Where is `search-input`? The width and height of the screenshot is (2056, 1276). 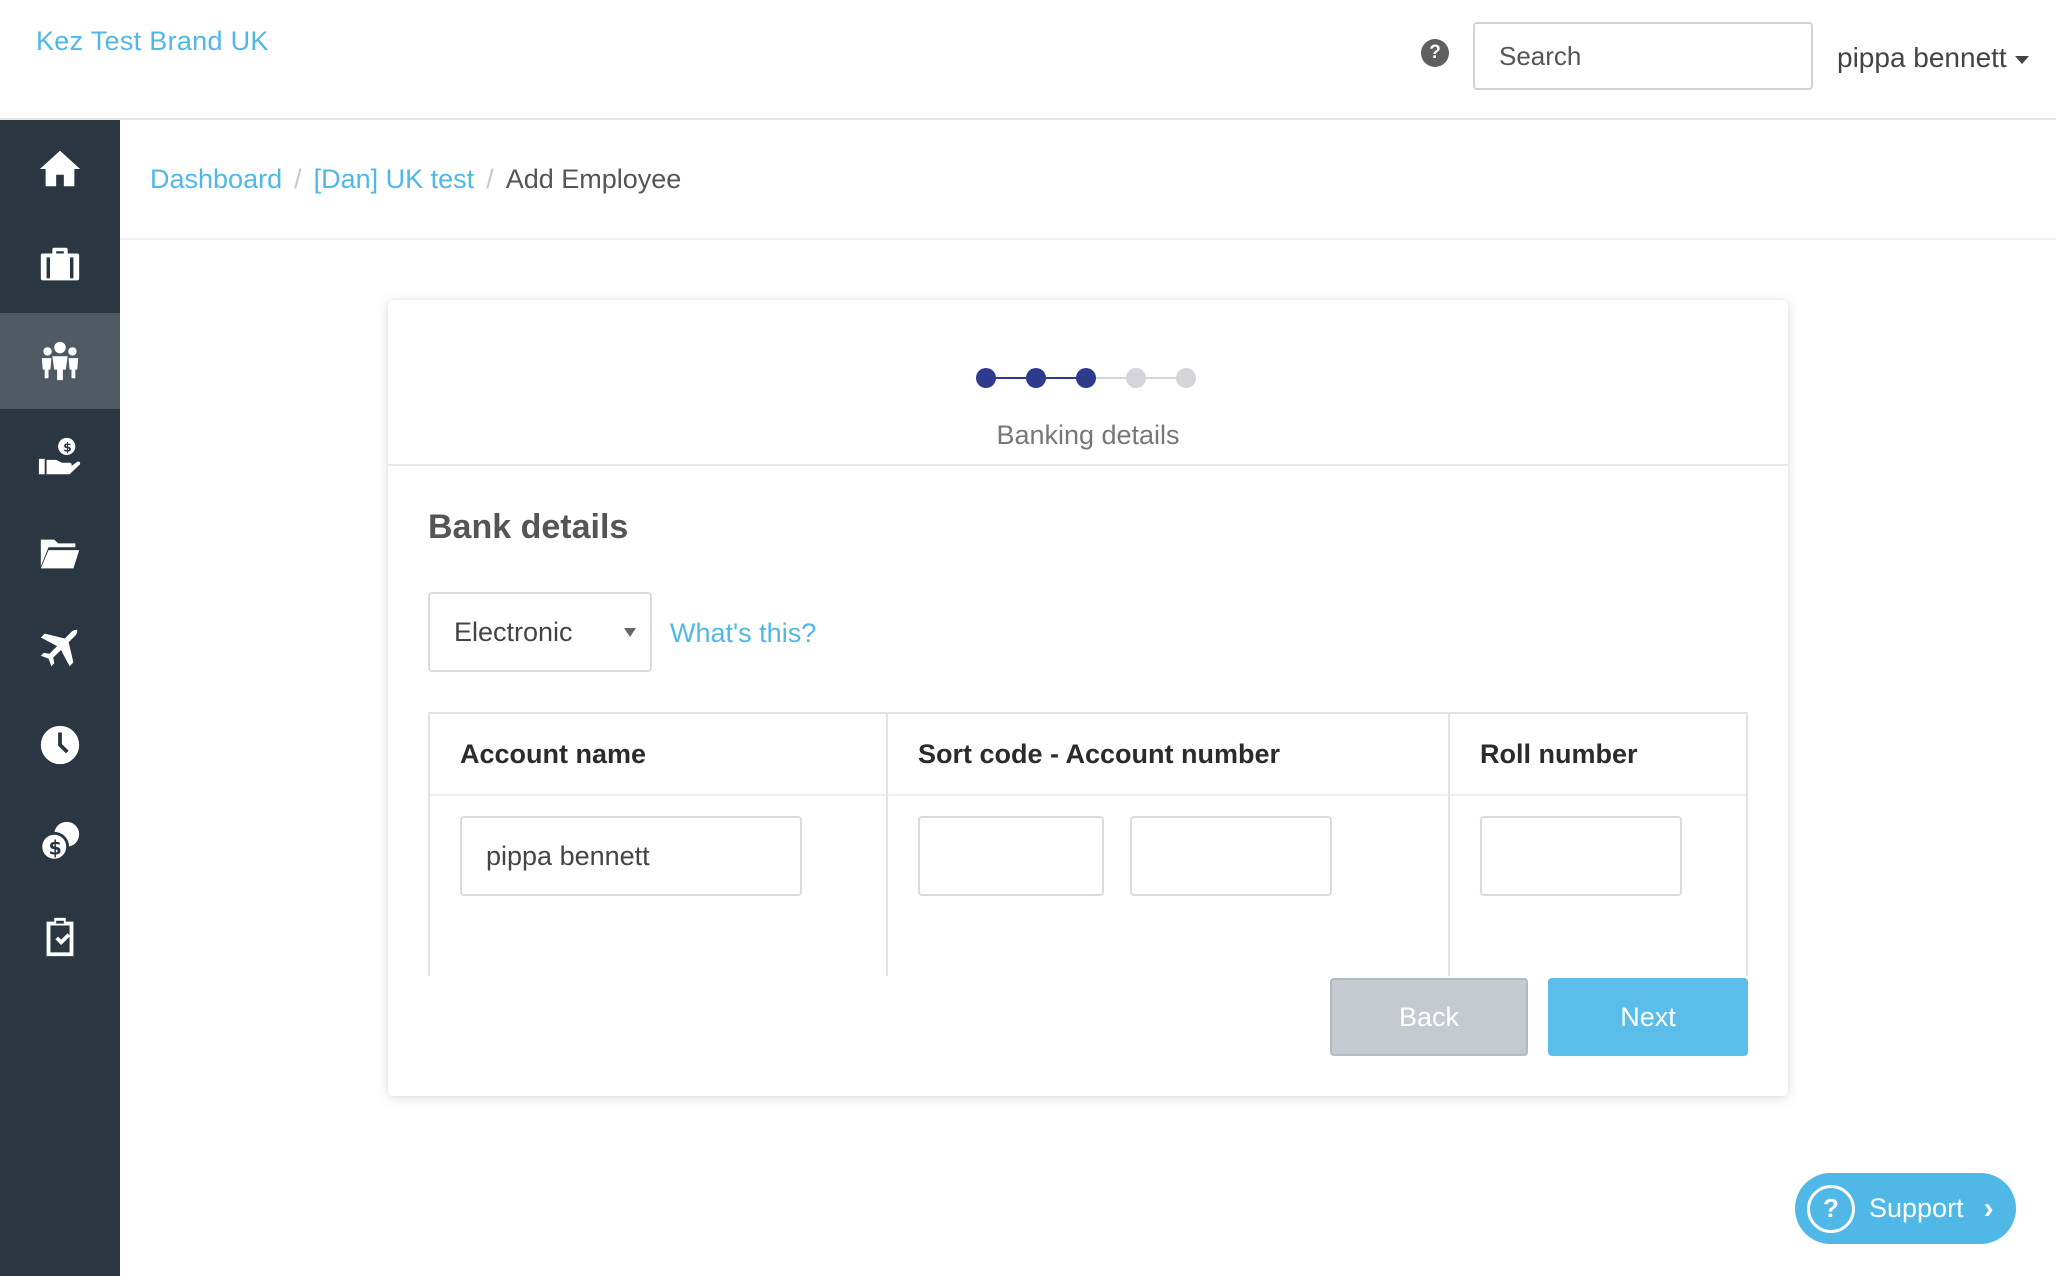 search-input is located at coordinates (1643, 56).